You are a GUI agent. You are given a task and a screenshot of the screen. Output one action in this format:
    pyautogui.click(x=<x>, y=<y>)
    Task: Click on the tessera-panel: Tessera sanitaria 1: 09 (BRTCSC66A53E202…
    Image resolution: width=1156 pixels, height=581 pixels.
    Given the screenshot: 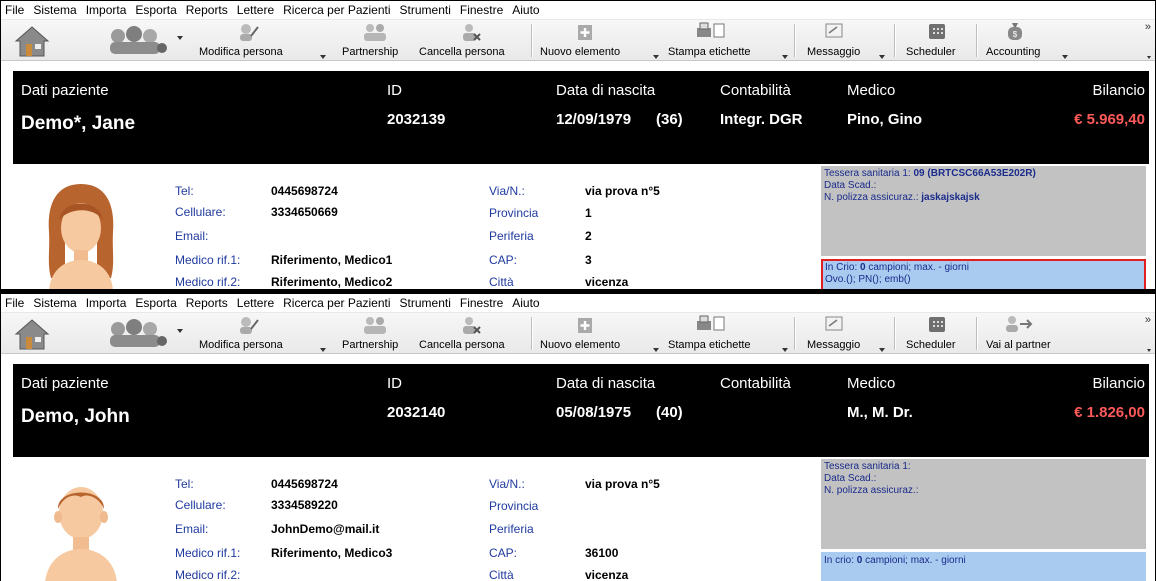 What is the action you would take?
    pyautogui.click(x=983, y=211)
    